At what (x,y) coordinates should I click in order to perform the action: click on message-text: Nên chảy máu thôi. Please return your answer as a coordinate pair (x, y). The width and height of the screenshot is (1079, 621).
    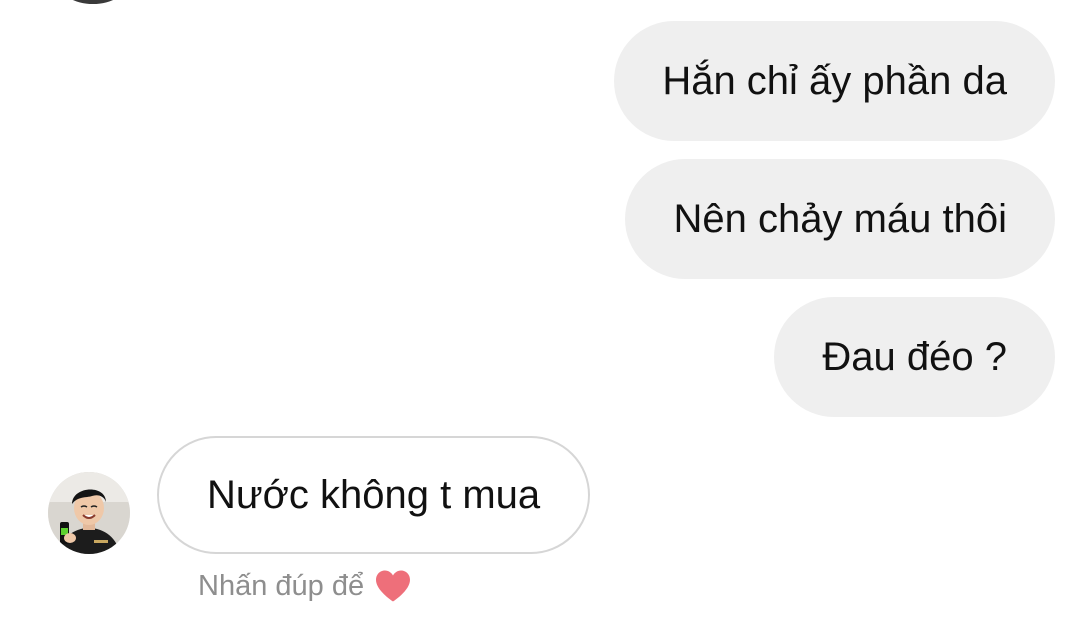
    Looking at the image, I should click on (840, 218).